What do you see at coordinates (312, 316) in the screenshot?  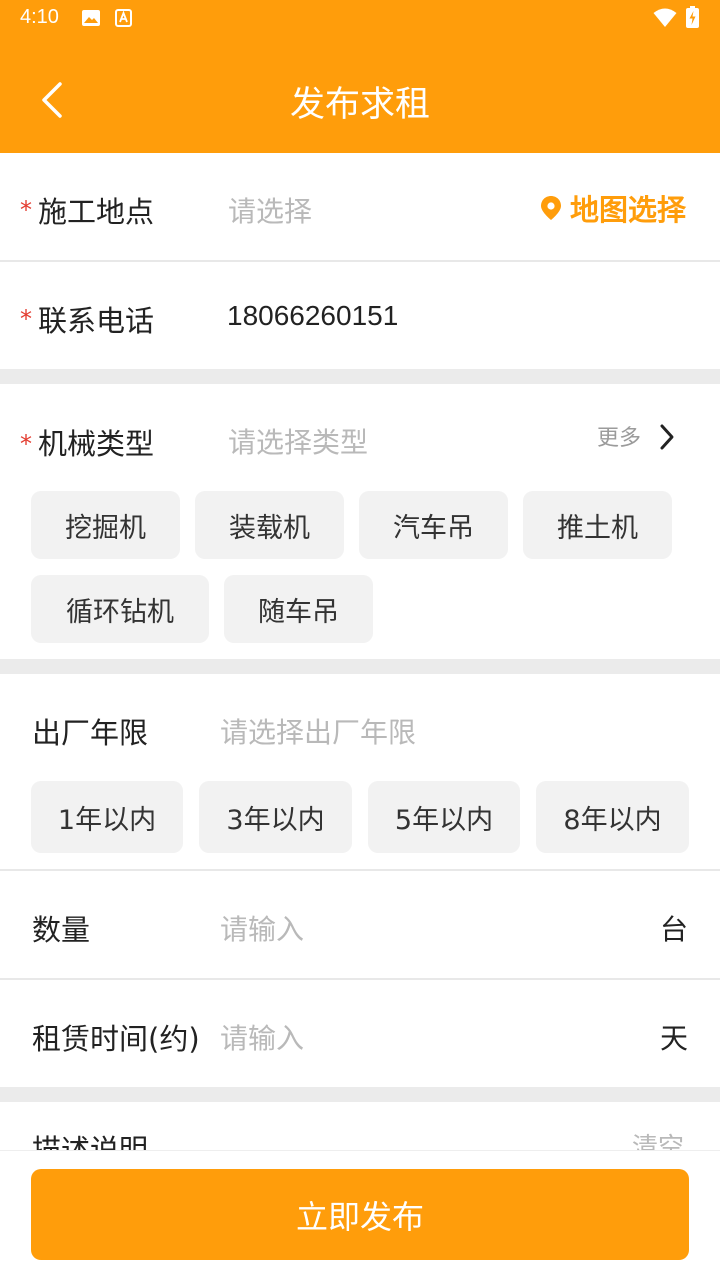 I see `phone-input: 18066260151` at bounding box center [312, 316].